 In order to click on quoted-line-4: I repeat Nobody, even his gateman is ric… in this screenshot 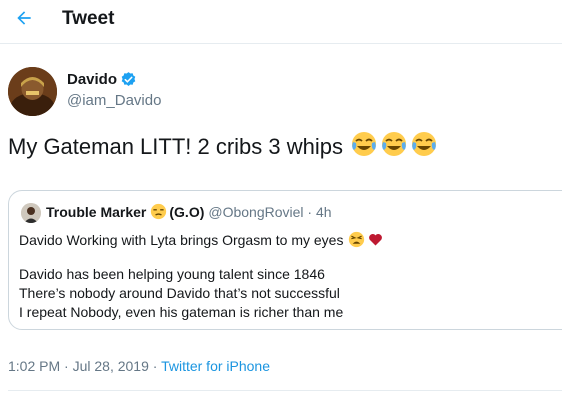, I will do `click(181, 312)`.